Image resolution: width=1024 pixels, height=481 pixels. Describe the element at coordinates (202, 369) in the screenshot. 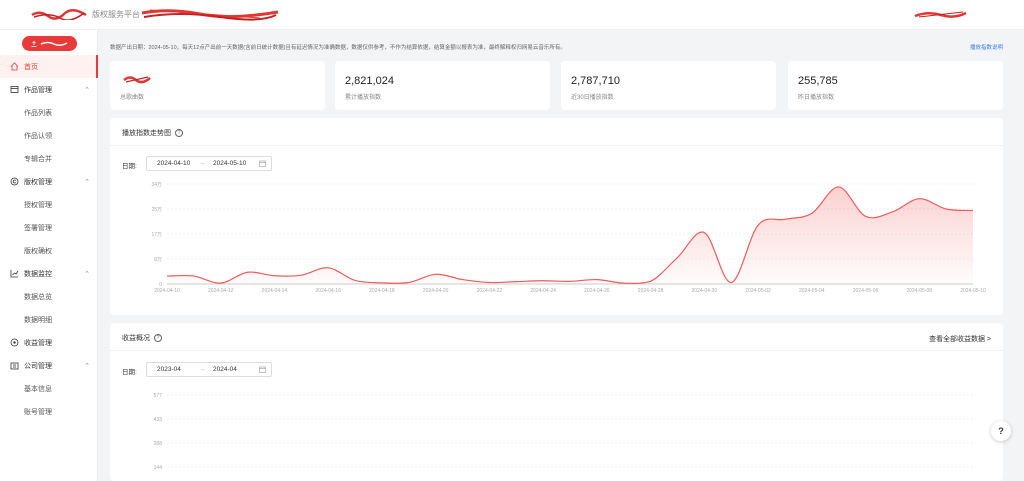

I see `range-arrow: →` at that location.